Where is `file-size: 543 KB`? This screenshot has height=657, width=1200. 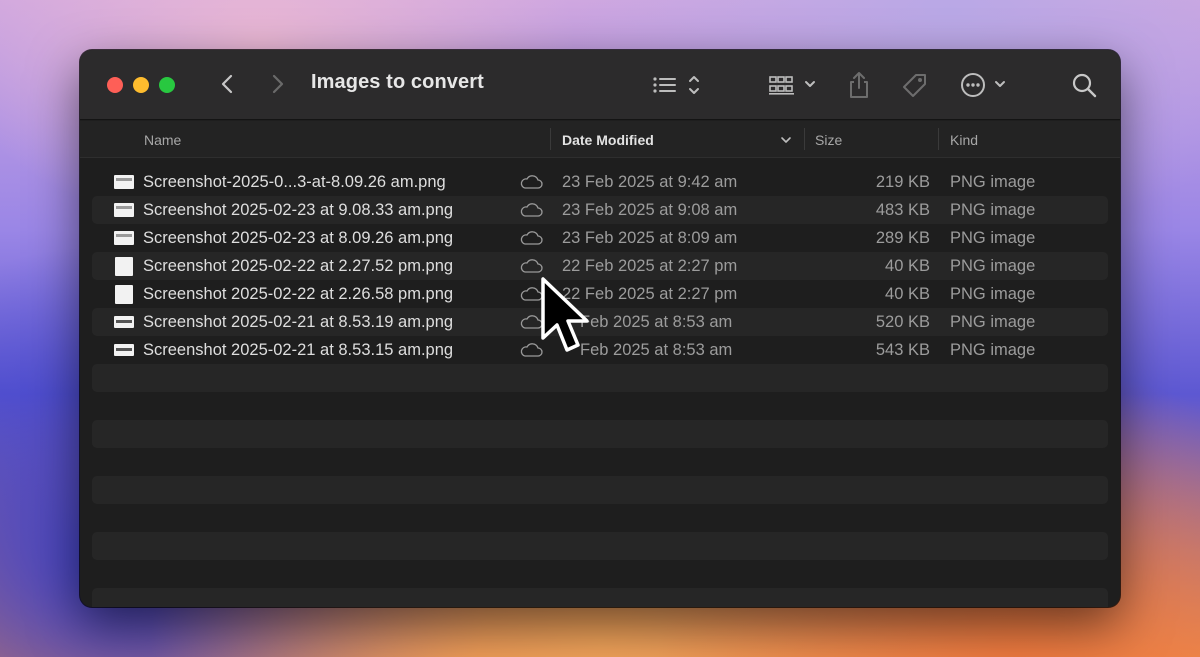
file-size: 543 KB is located at coordinates (902, 350).